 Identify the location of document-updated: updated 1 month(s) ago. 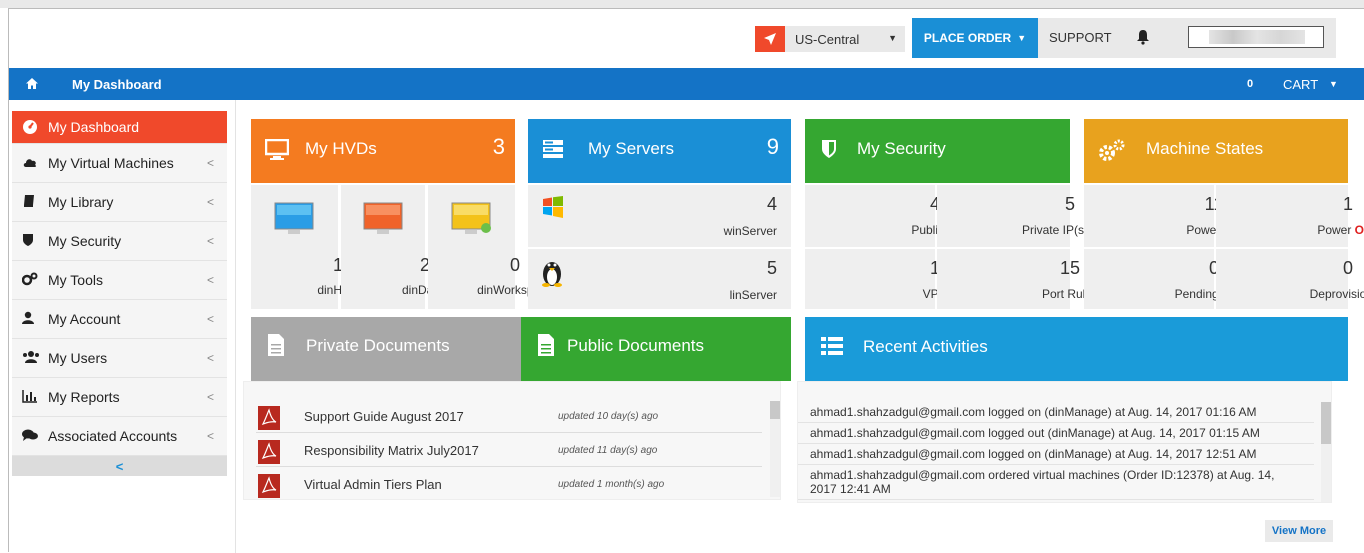
(611, 484).